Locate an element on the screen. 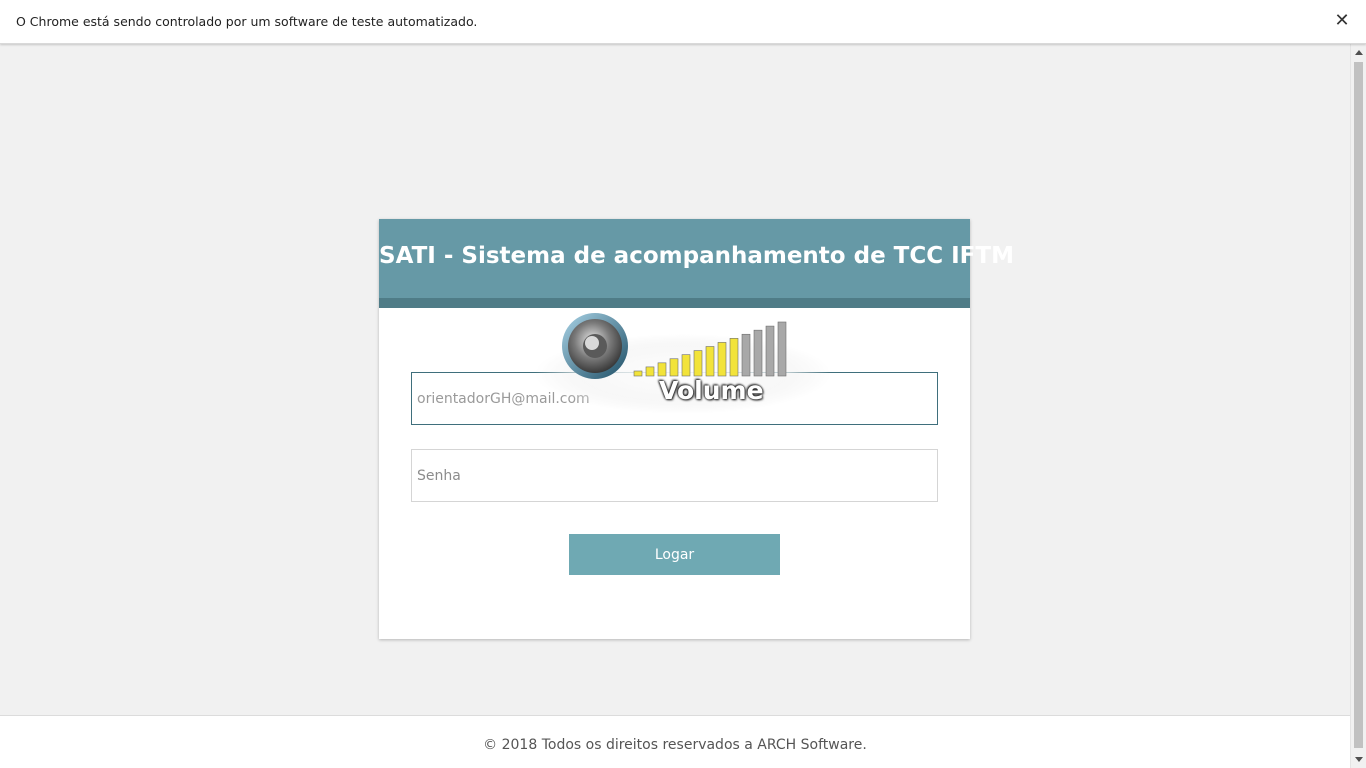 This screenshot has width=1366, height=768. login-button: Logar is located at coordinates (674, 554).